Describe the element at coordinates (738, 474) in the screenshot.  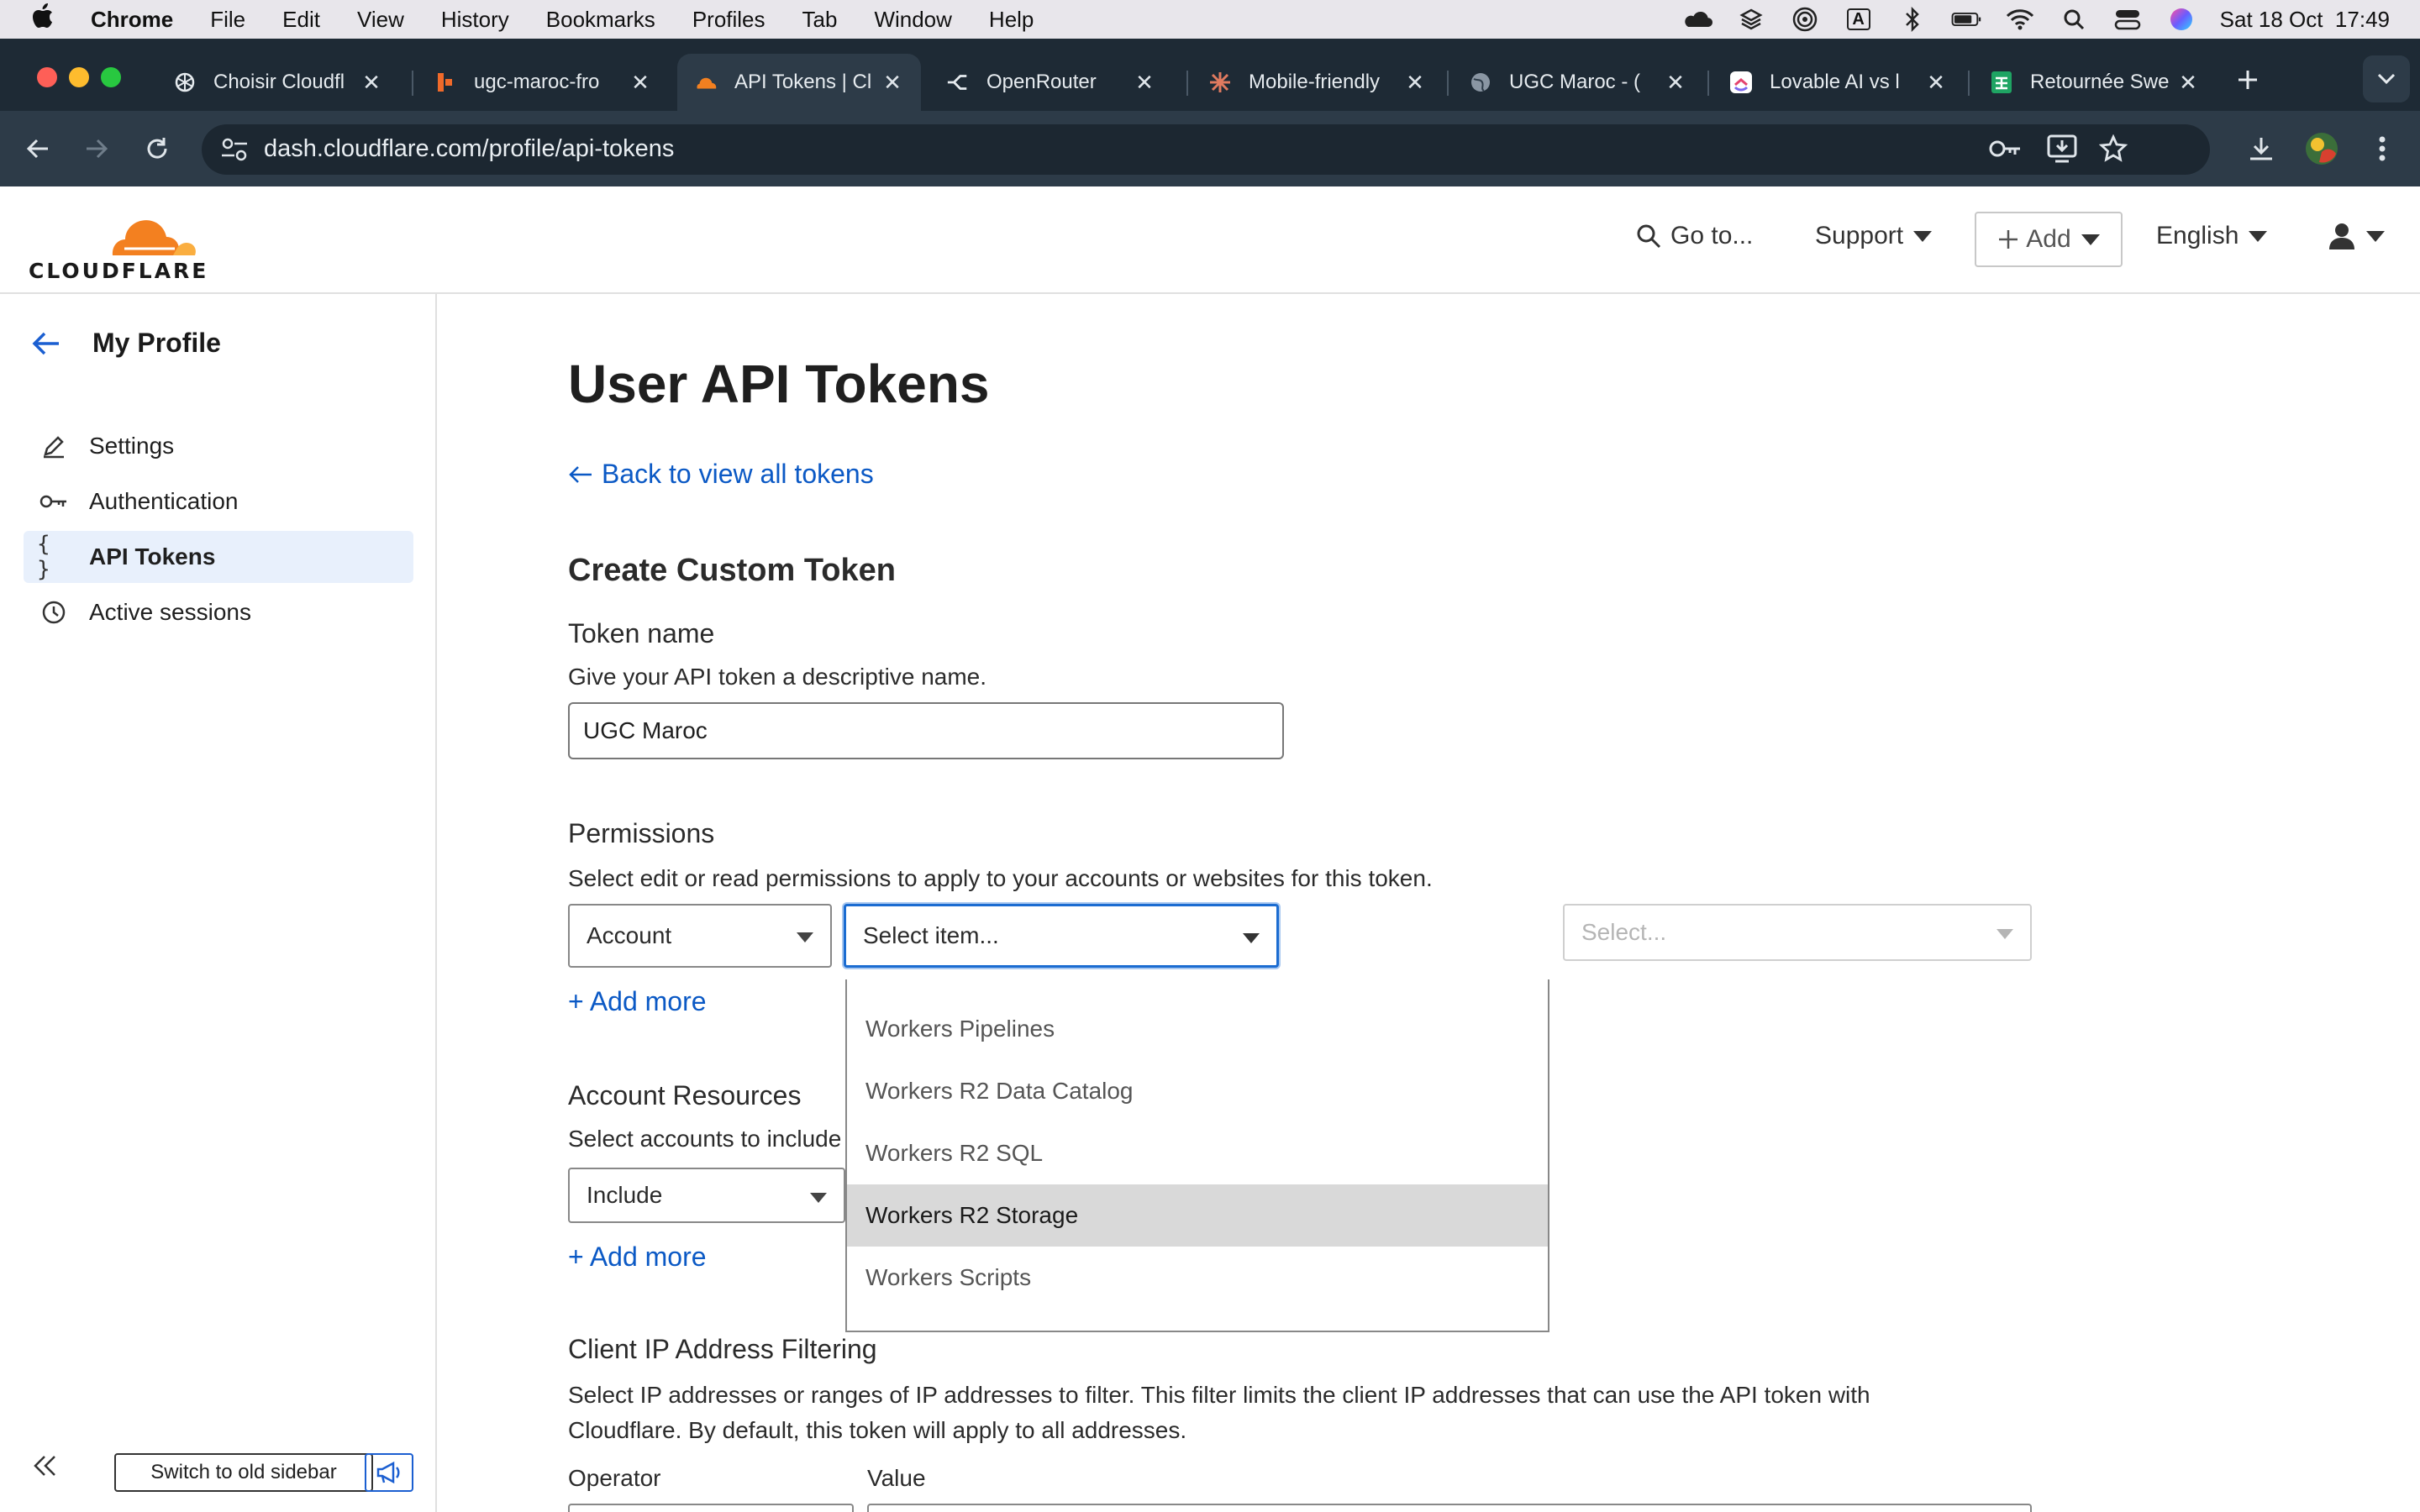
I see `back-link-label: Back to view all tokens` at that location.